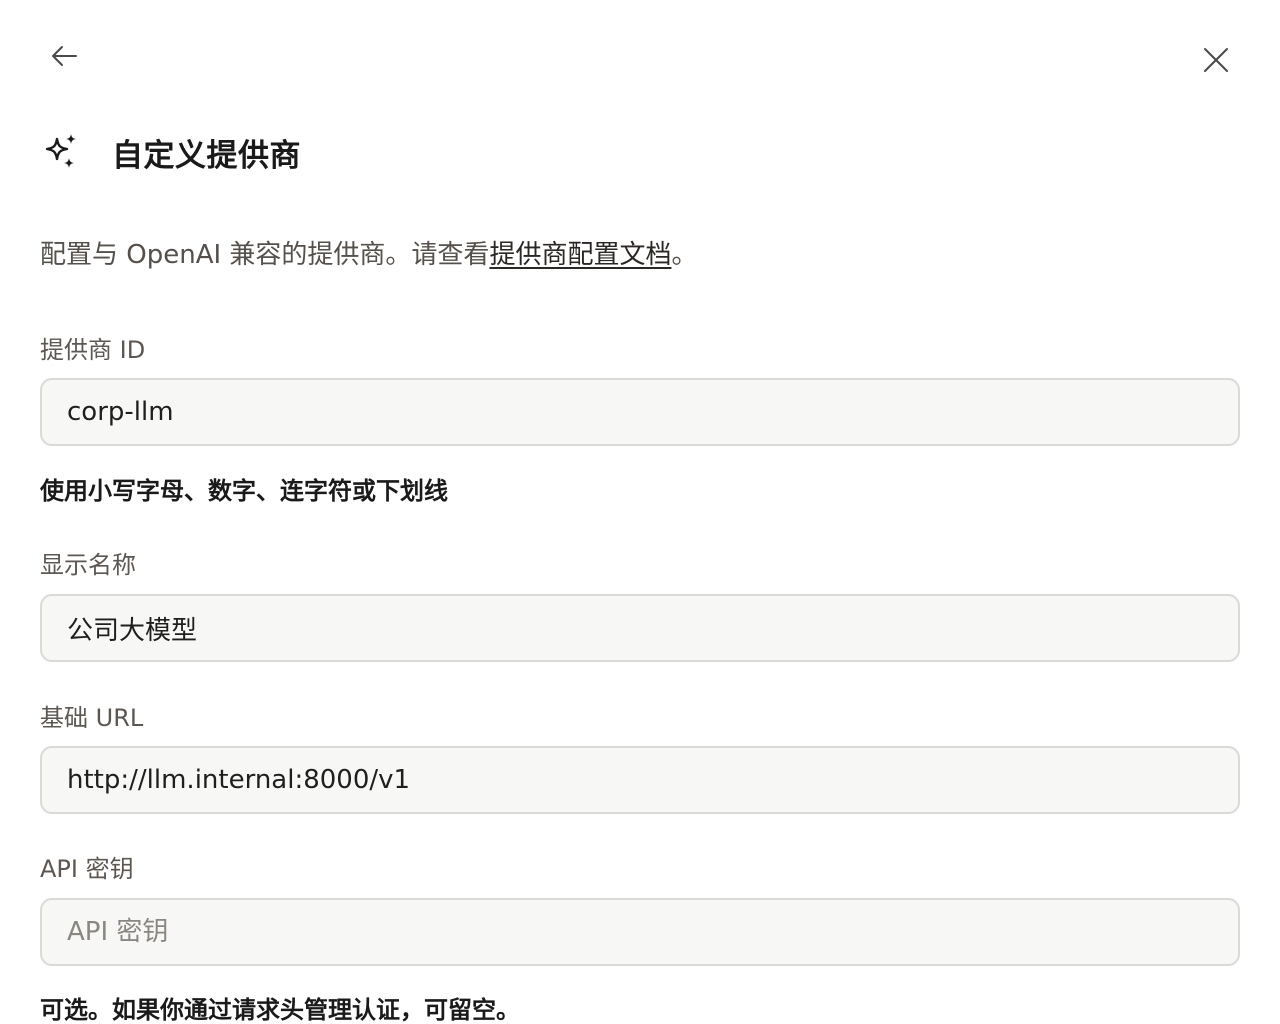 This screenshot has height=1024, width=1280. I want to click on back-button, so click(64, 56).